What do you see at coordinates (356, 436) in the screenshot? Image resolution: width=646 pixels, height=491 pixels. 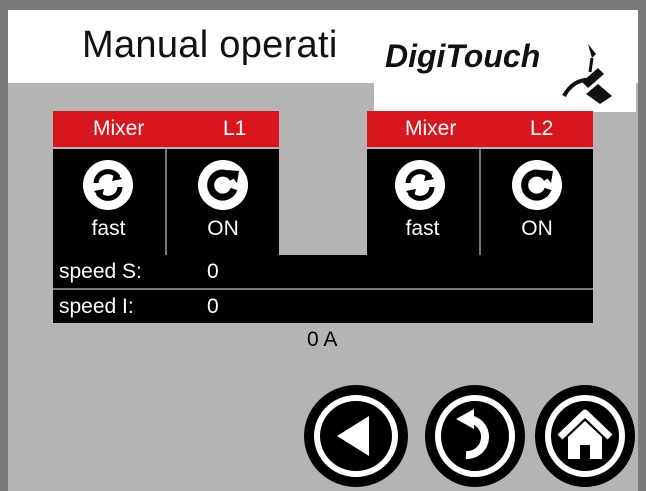 I see `back-button` at bounding box center [356, 436].